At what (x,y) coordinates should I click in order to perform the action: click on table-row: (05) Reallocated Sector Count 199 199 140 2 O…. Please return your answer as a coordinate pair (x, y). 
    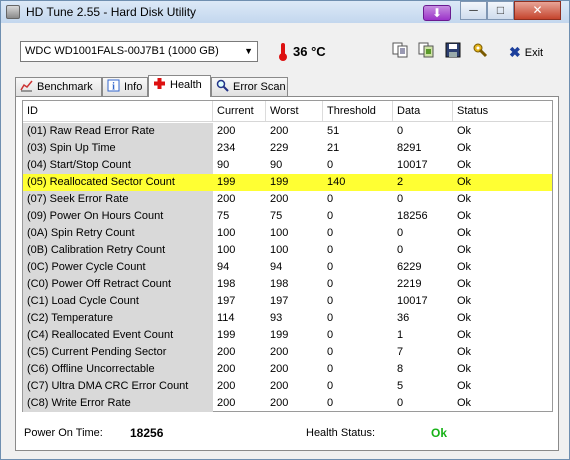
    Looking at the image, I should click on (287, 182).